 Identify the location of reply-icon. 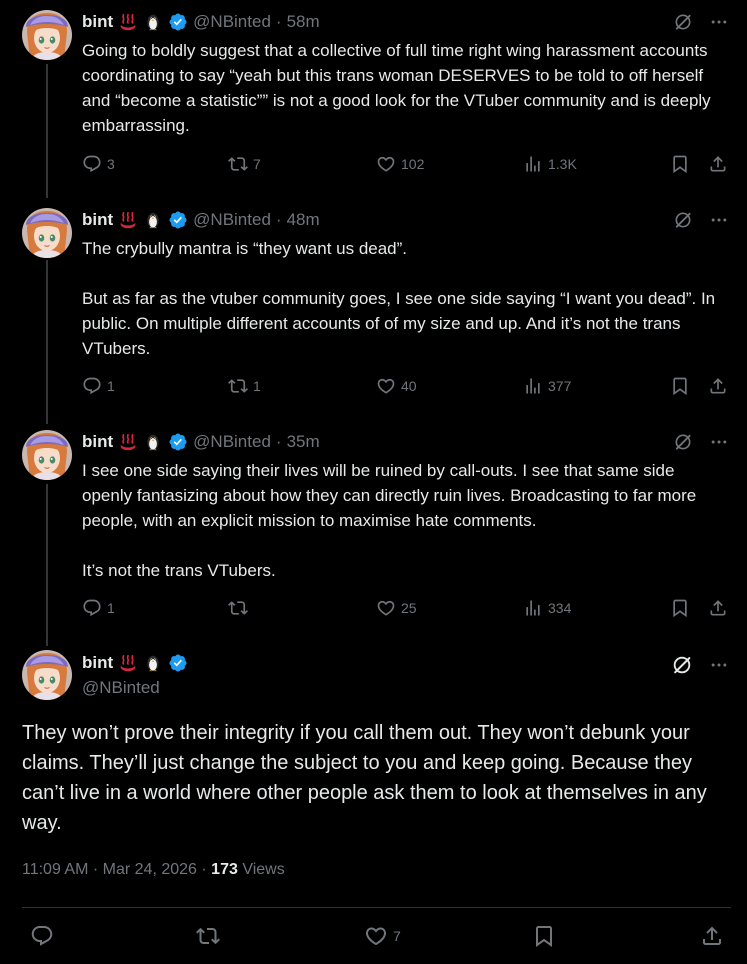
(42, 936).